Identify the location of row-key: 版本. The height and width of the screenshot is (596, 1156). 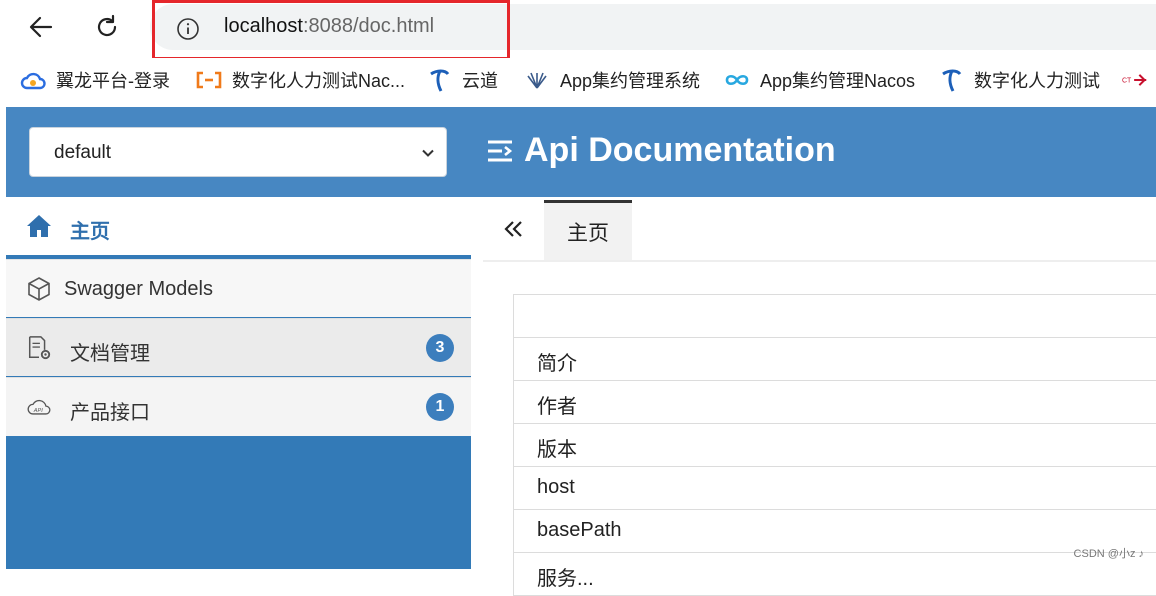
(557, 450).